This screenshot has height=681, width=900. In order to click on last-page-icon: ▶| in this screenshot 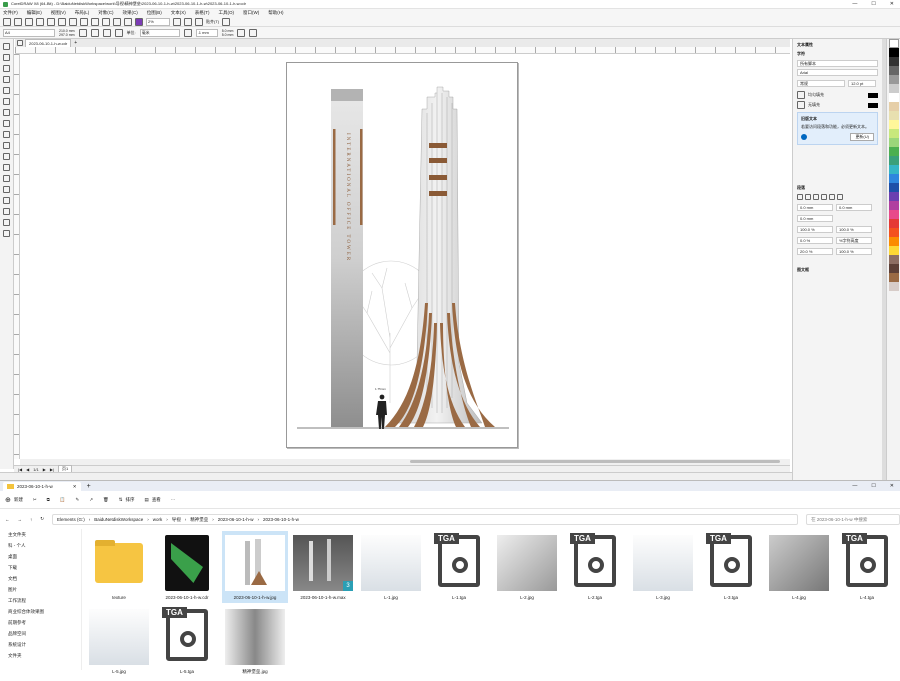, I will do `click(52, 469)`.